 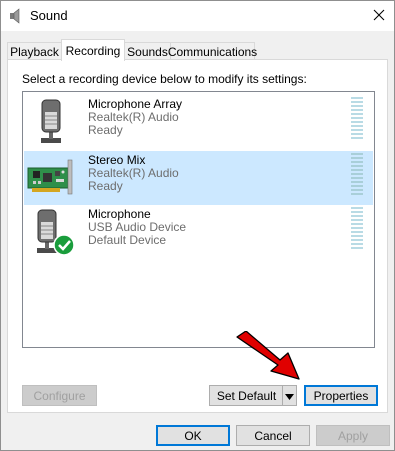 What do you see at coordinates (127, 240) in the screenshot?
I see `device-status: Default Device` at bounding box center [127, 240].